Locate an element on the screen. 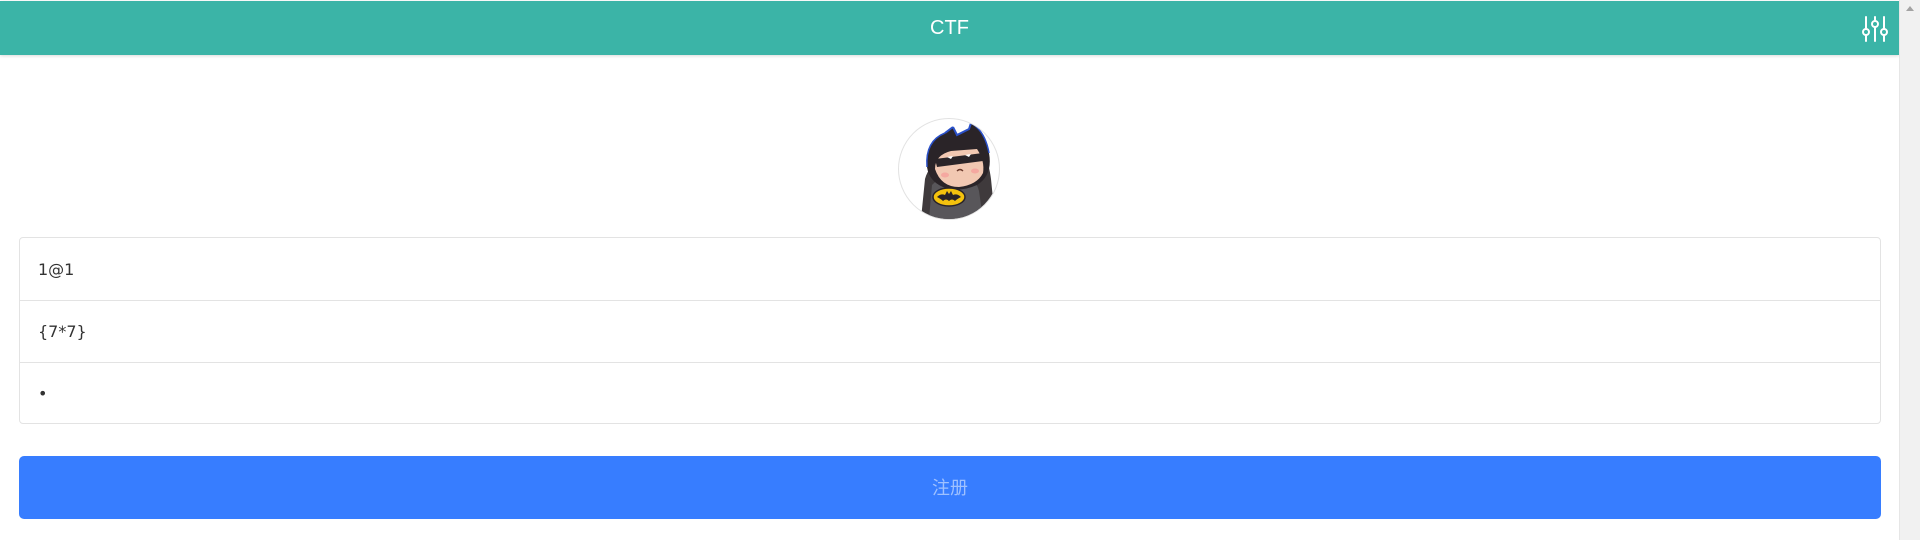 Image resolution: width=1920 pixels, height=540 pixels. email-field-row is located at coordinates (950, 269).